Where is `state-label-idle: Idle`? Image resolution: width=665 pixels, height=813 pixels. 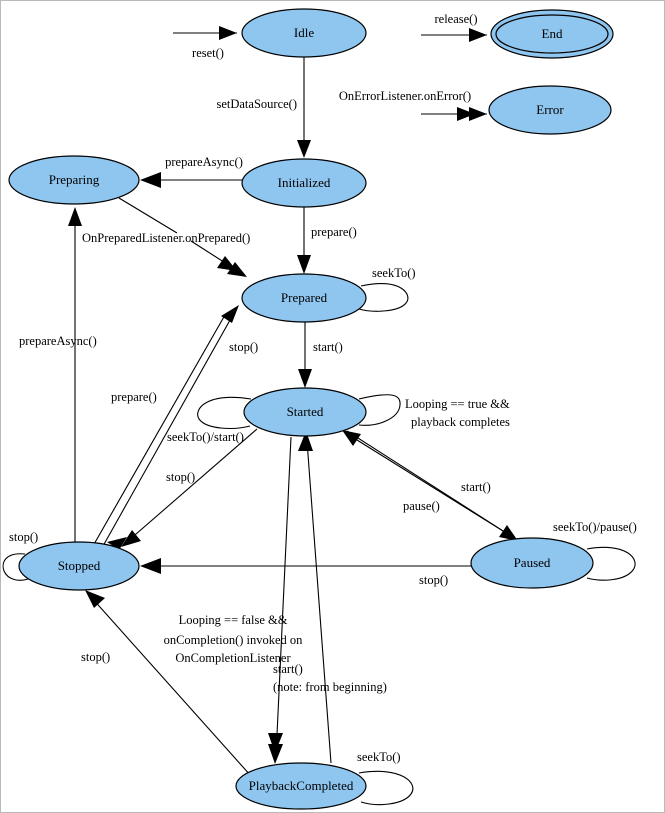
state-label-idle: Idle is located at coordinates (304, 32).